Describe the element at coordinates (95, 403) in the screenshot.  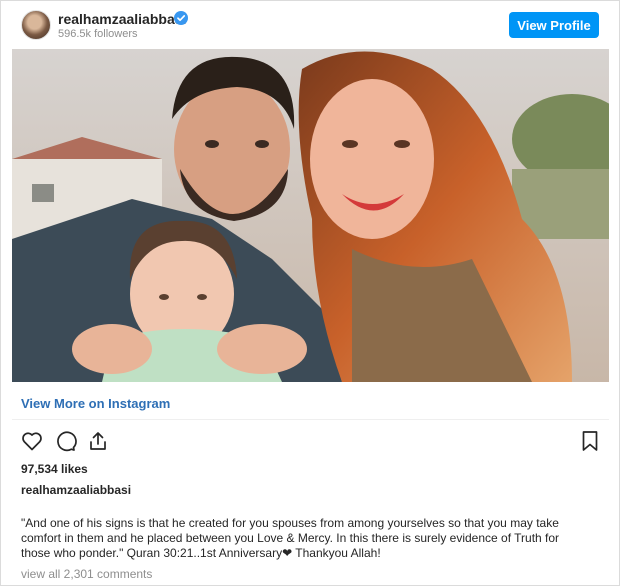
I see `view-more-on-instagram-link: View More on Instagram` at that location.